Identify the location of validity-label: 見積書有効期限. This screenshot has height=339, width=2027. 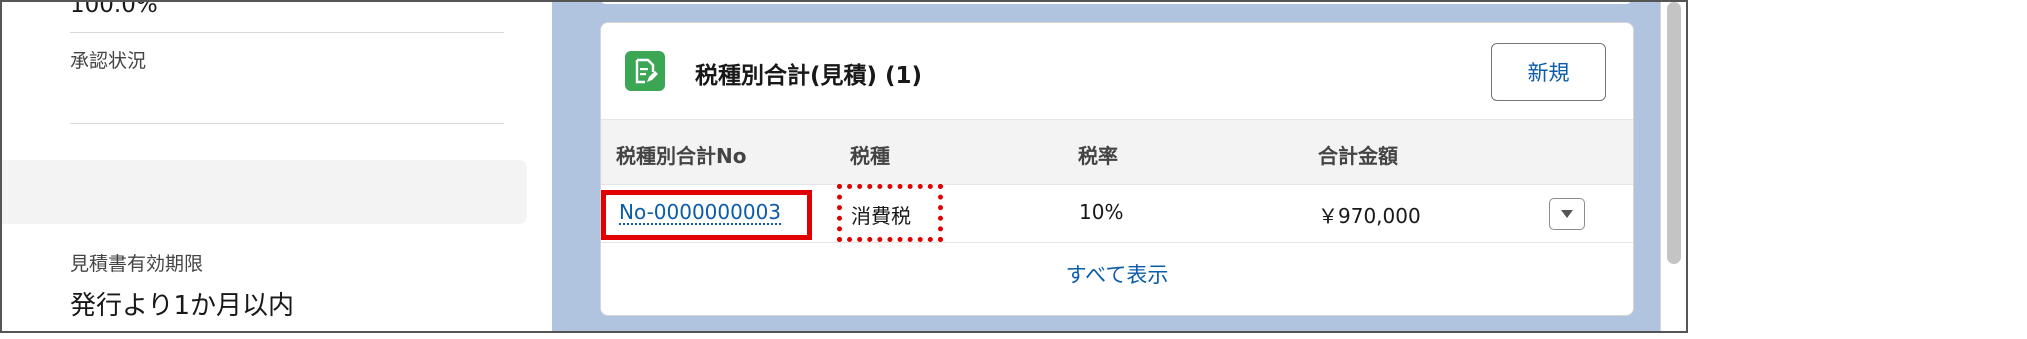
(137, 264).